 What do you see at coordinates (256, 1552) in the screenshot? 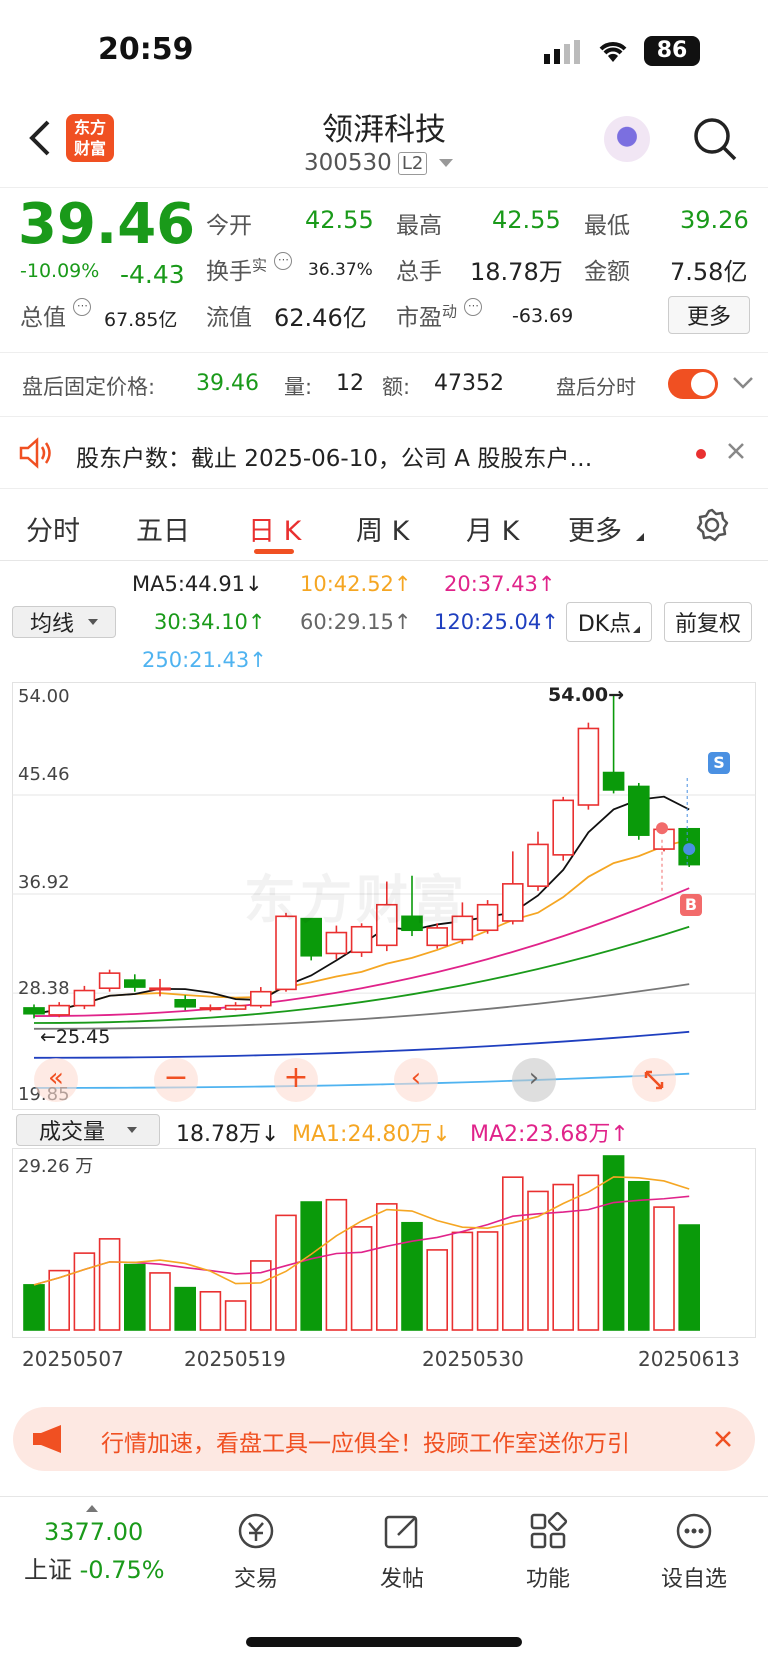
I see `nav-trade: 交易` at bounding box center [256, 1552].